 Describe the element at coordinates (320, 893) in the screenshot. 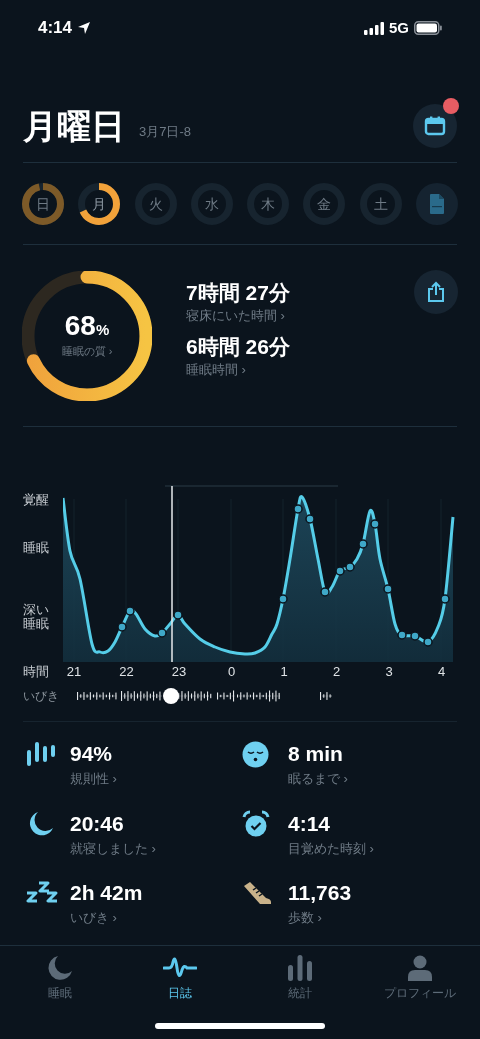

I see `stat-value: 11,763` at that location.